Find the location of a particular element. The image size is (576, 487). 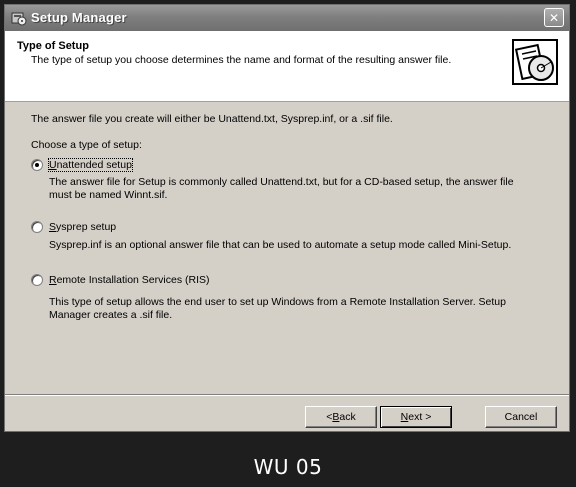

setup-manager-app-icon is located at coordinates (19, 19).